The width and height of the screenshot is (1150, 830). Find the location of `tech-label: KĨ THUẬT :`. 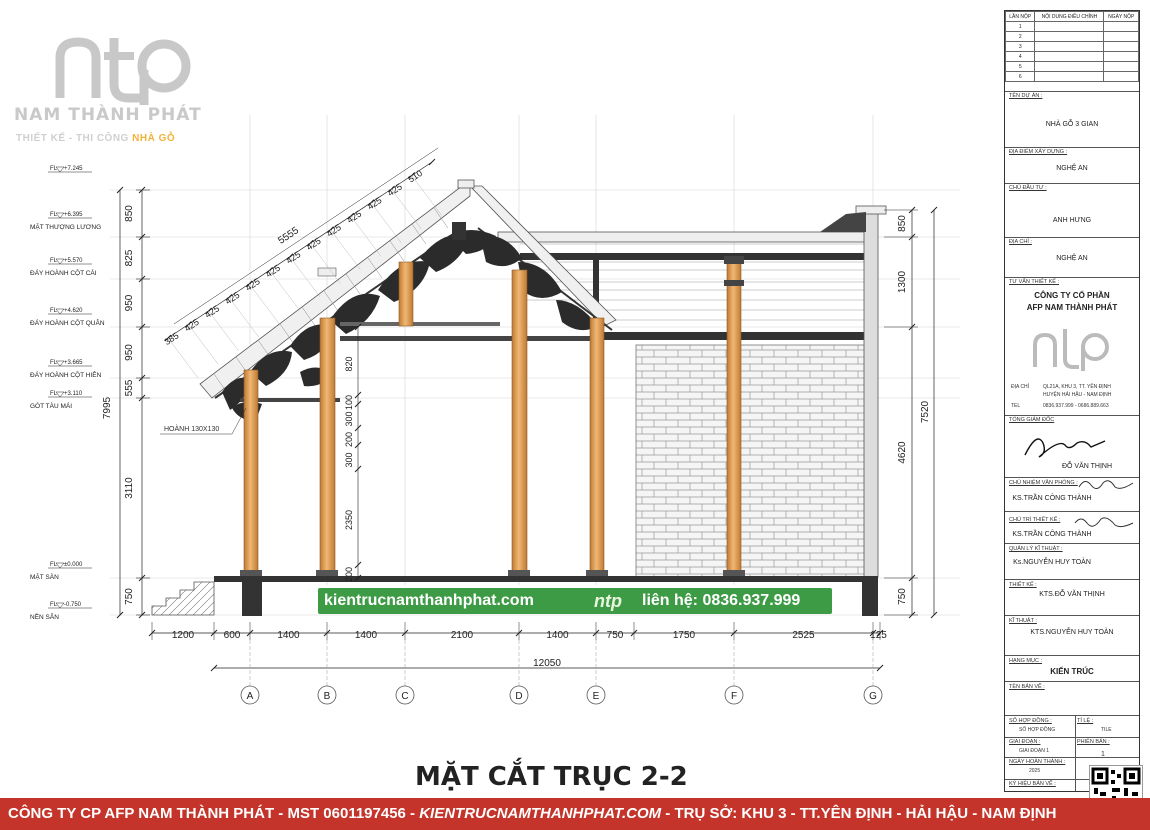

tech-label: KĨ THUẬT : is located at coordinates (1023, 621).